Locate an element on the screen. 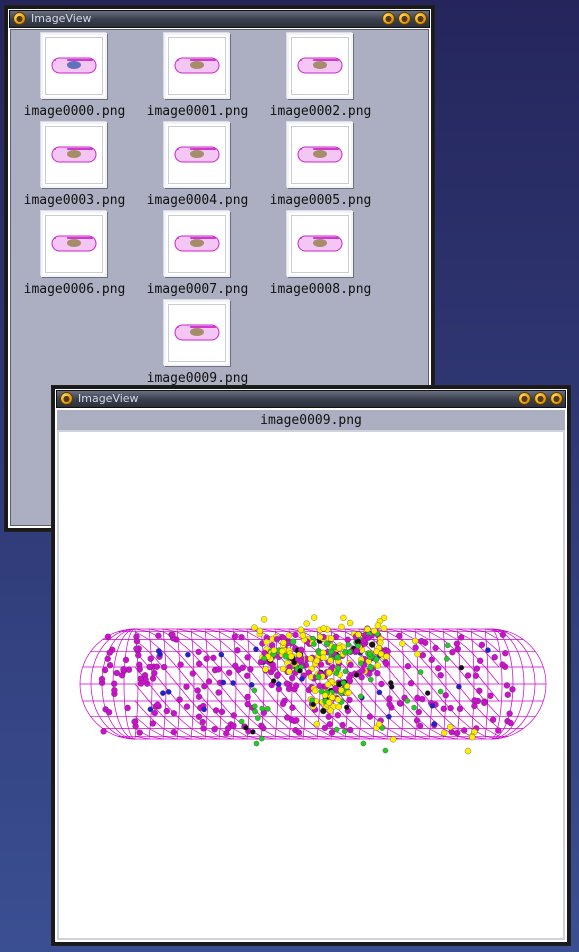  thumbnail-label: image0000.png is located at coordinates (74, 111).